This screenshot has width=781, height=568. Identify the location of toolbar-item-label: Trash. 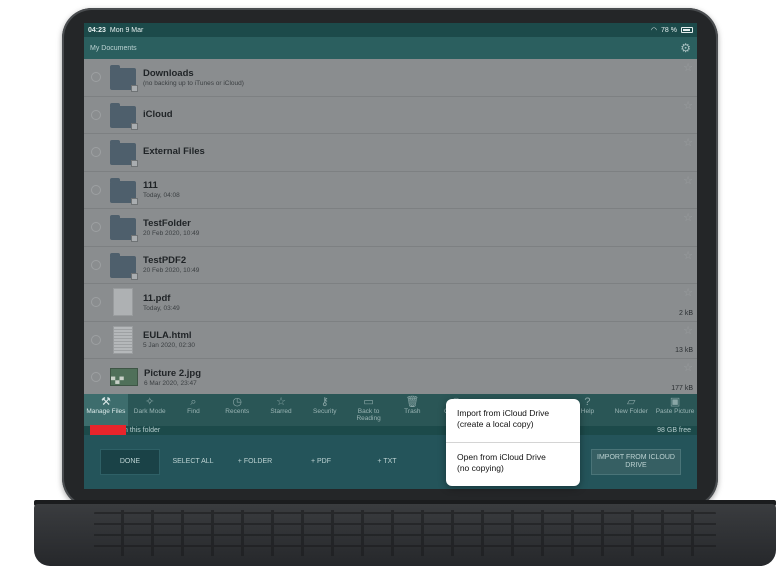
(412, 411).